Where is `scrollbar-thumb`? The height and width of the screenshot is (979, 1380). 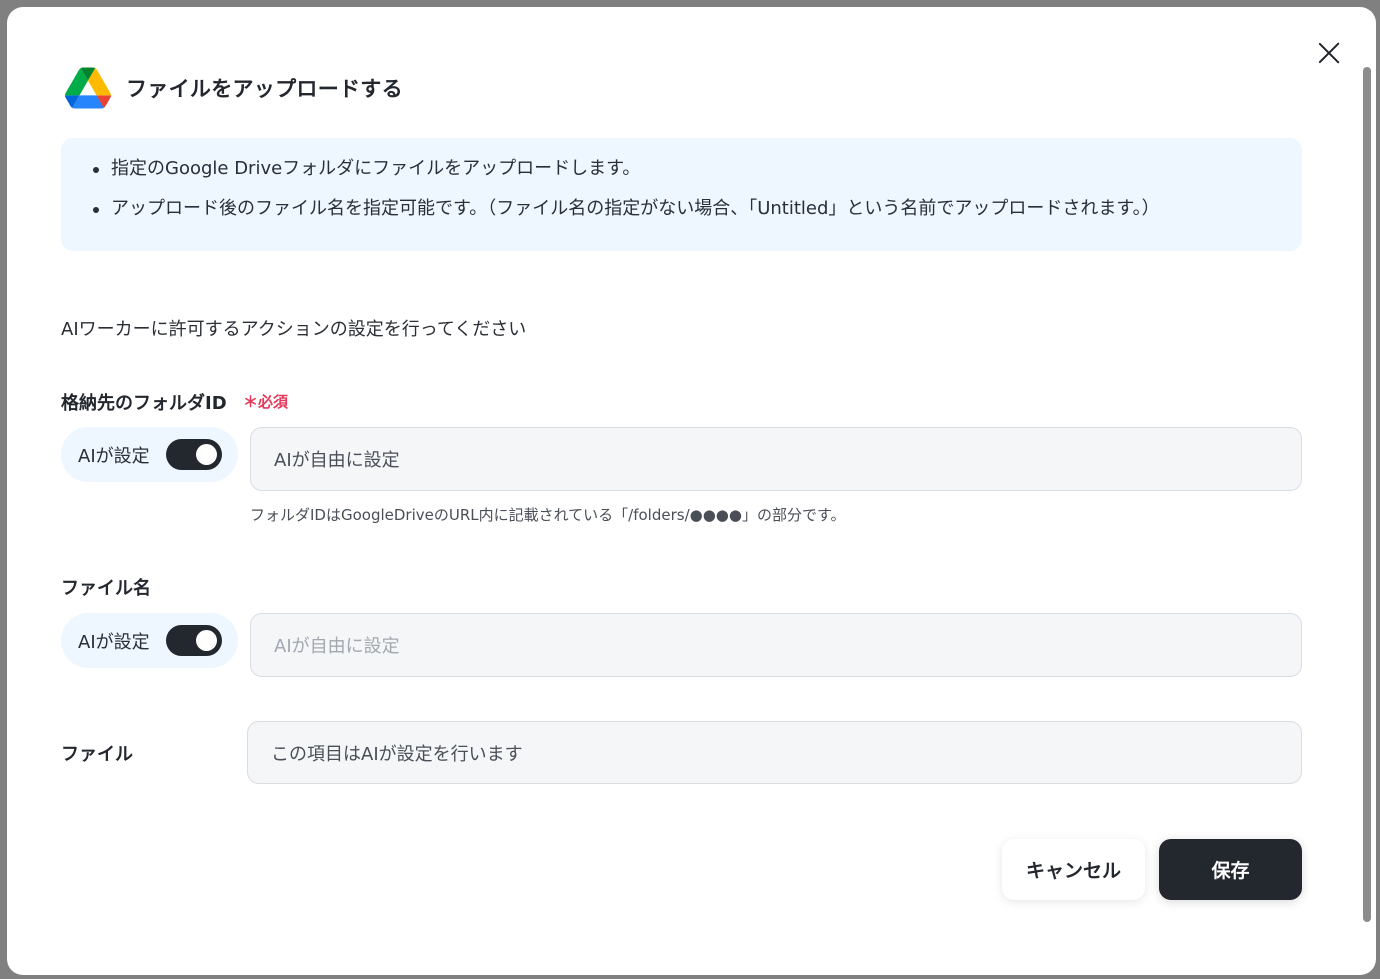
scrollbar-thumb is located at coordinates (1367, 494).